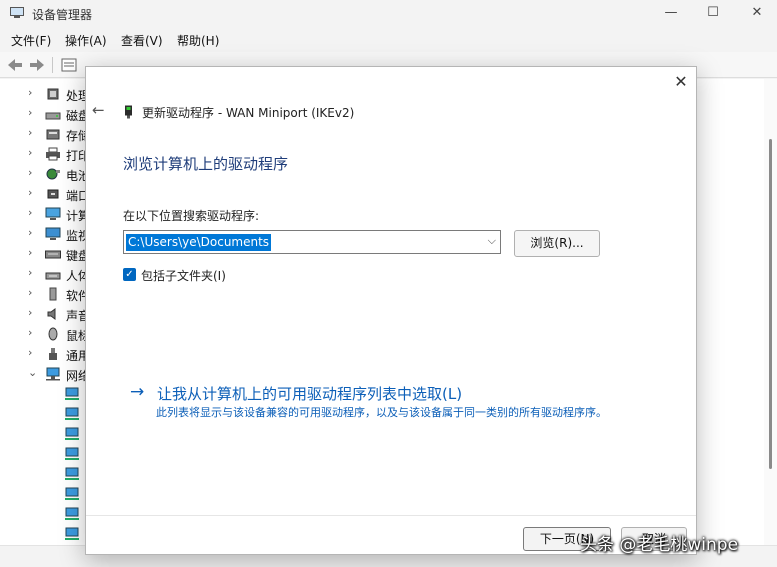  I want to click on arrow-right-icon: →, so click(137, 392).